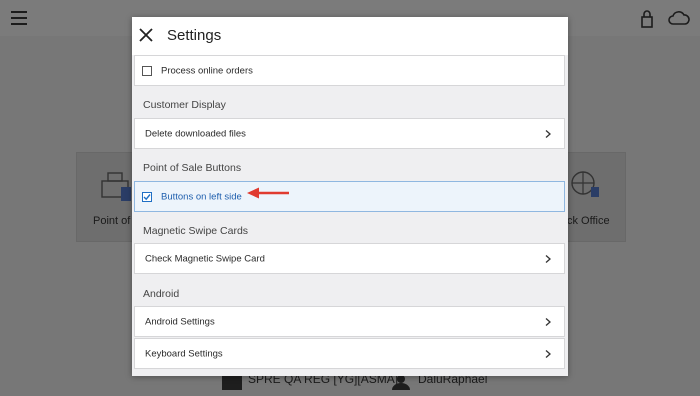  What do you see at coordinates (184, 105) in the screenshot?
I see `section-customer-display: Customer Display` at bounding box center [184, 105].